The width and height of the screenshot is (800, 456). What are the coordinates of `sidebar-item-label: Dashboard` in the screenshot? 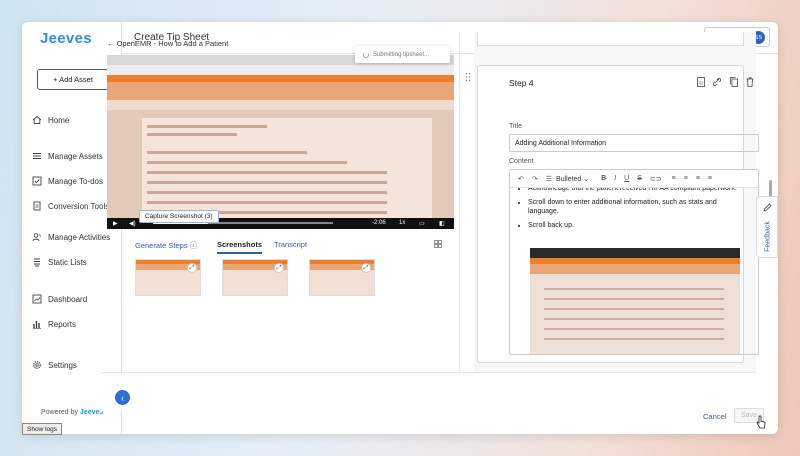 It's located at (68, 299).